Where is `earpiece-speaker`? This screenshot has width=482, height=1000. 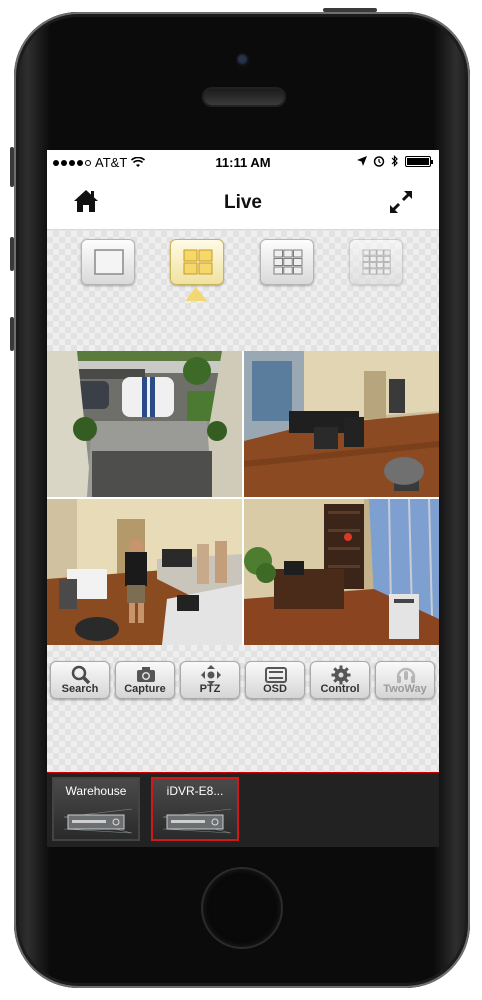 earpiece-speaker is located at coordinates (244, 97).